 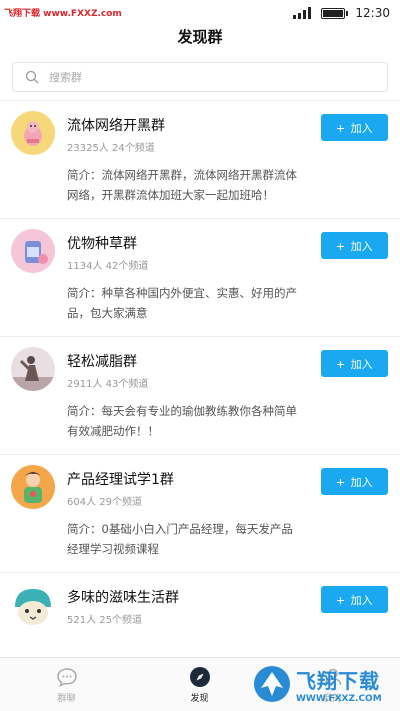 I want to click on group-name: 优物种草群, so click(x=102, y=243).